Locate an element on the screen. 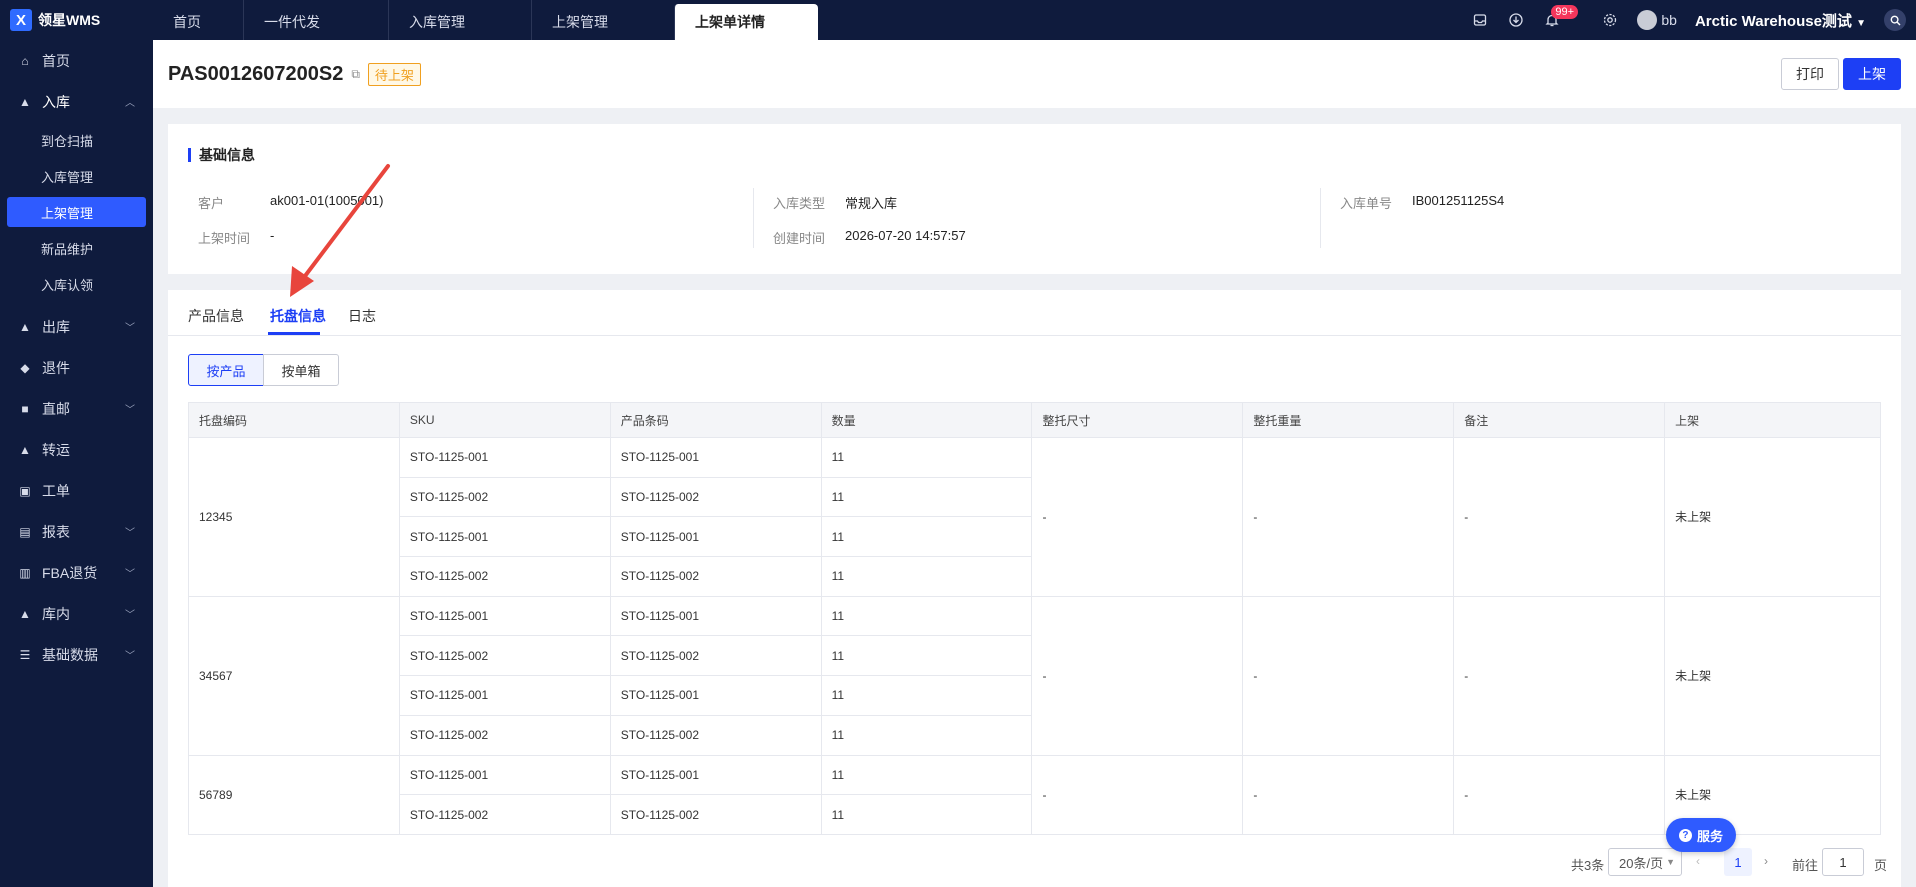 This screenshot has height=887, width=1916. warehouse-selector: Arctic Warehouse测试 ▼ is located at coordinates (1780, 20).